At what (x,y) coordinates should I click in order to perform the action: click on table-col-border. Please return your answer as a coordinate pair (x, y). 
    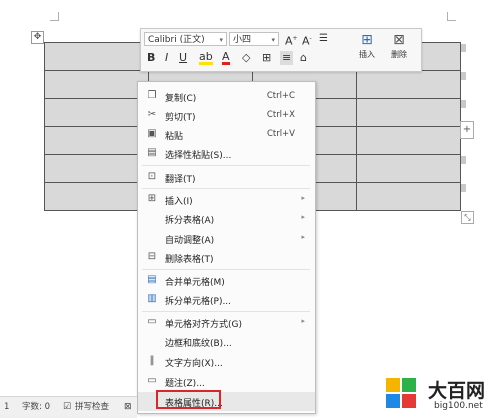
    Looking at the image, I should click on (44, 126).